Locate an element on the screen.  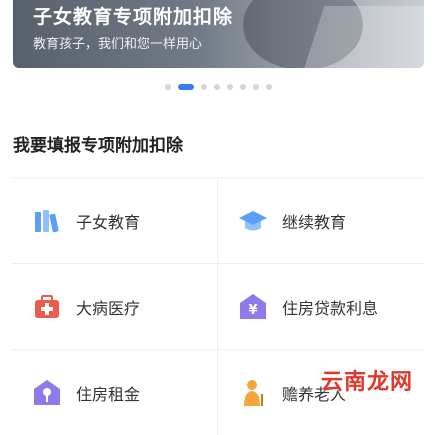
banner: 子女教育专项附加扣除 教育孩子，我们和您一样用心 is located at coordinates (218, 34).